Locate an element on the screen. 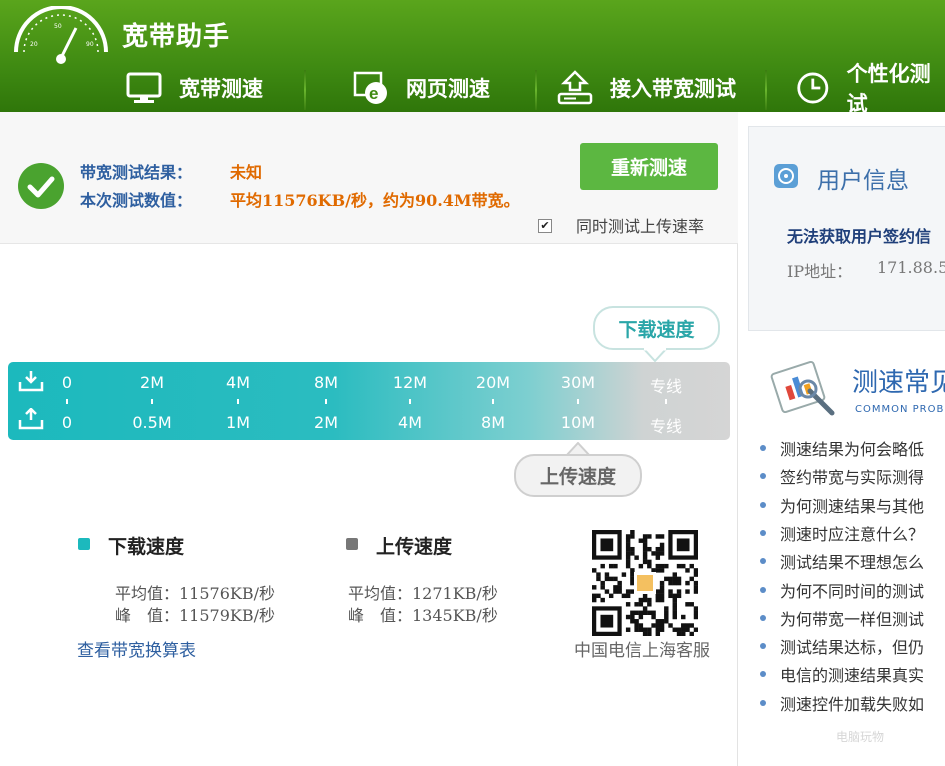  watermark: 电脑玩物 is located at coordinates (860, 737).